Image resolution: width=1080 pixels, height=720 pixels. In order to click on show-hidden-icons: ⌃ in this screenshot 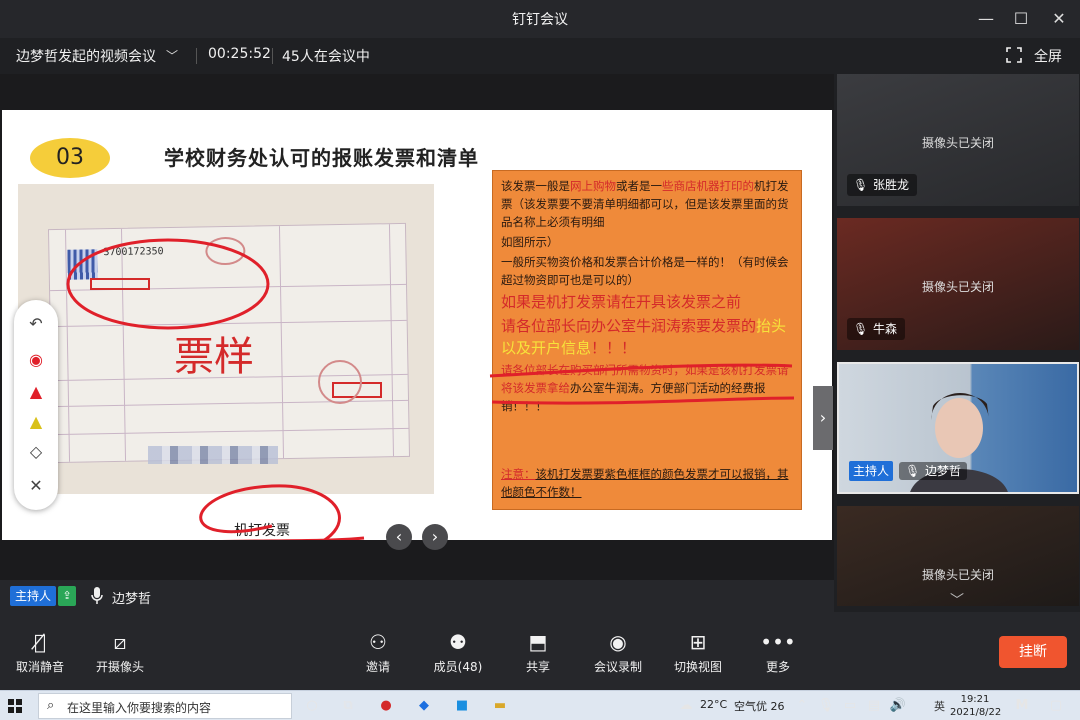, I will do `click(802, 706)`.